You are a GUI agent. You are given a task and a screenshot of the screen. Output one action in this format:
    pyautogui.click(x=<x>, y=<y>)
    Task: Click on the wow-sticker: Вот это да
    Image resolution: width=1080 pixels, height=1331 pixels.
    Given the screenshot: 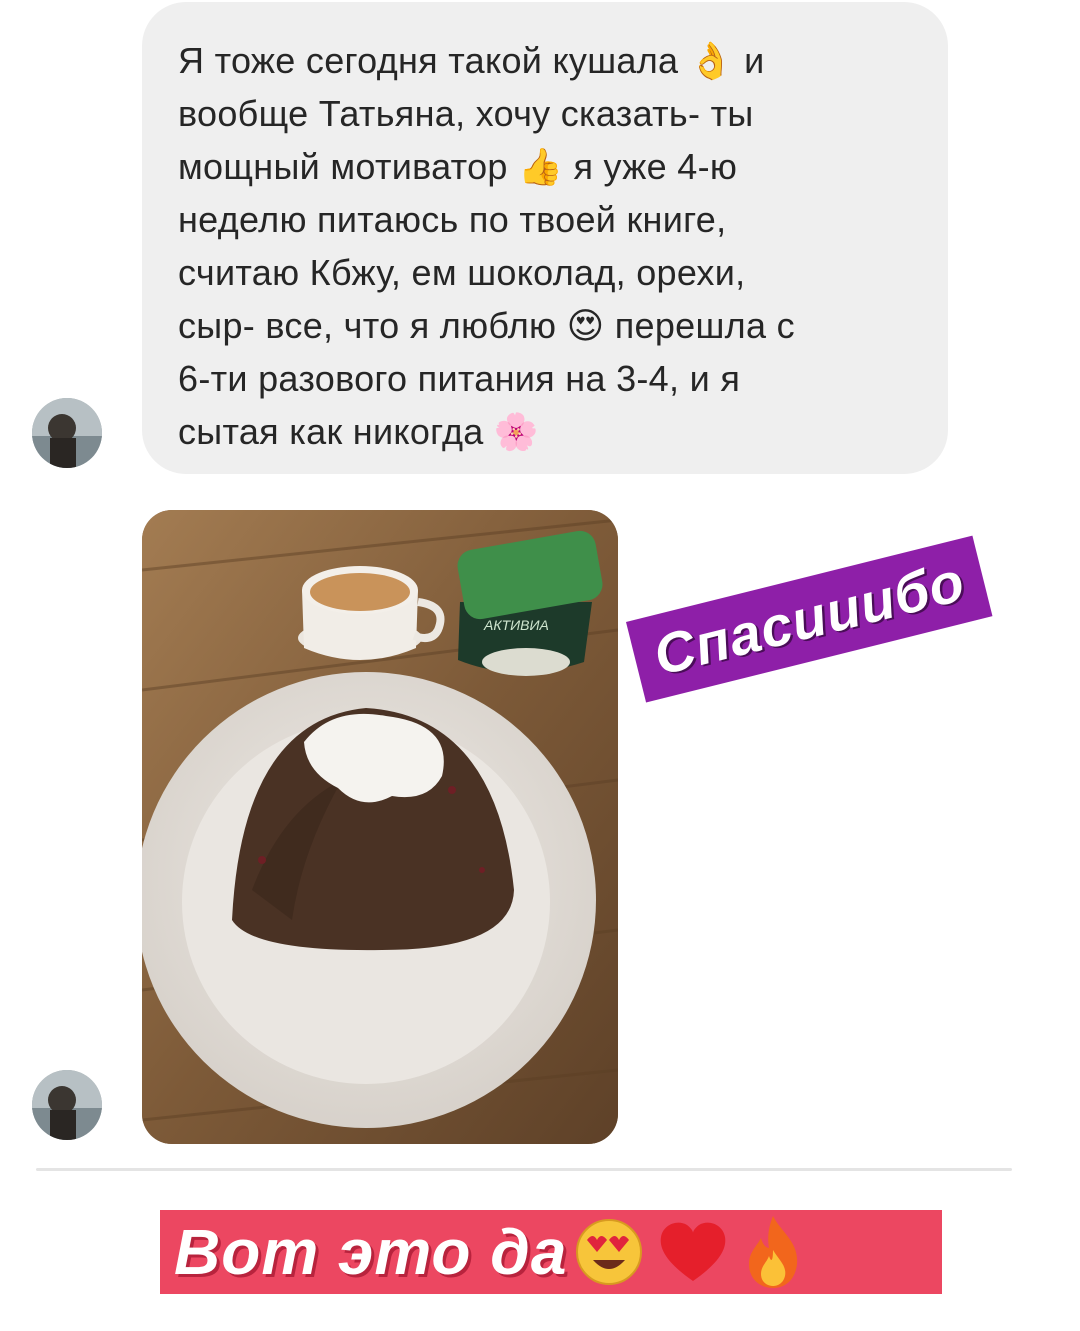 What is the action you would take?
    pyautogui.click(x=551, y=1252)
    